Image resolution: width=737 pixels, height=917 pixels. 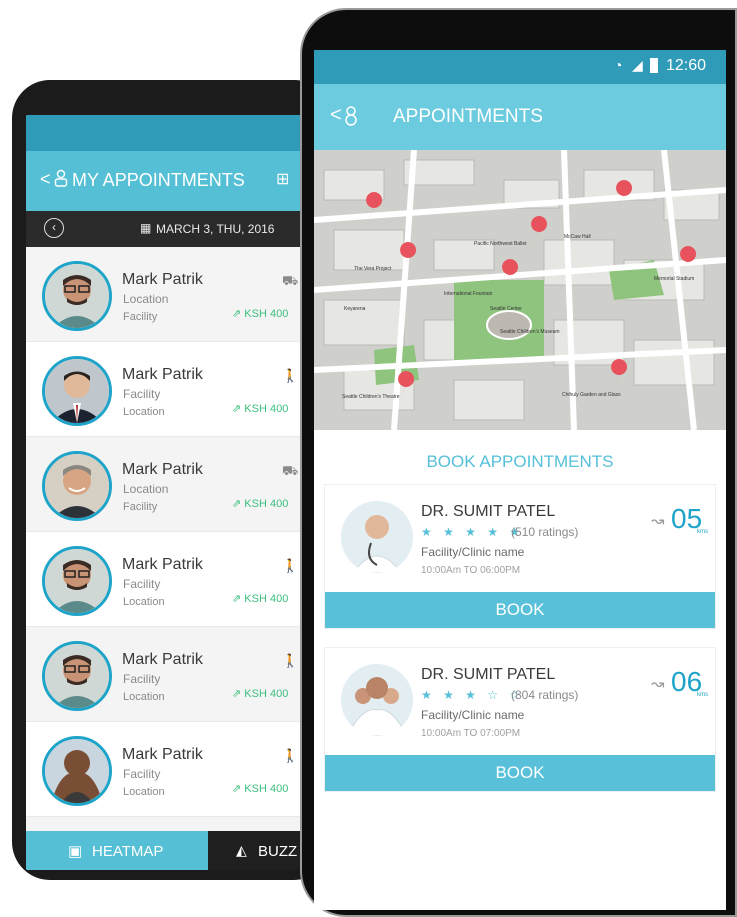 I want to click on tab-buzz: ◭ BUZZ, so click(x=257, y=850).